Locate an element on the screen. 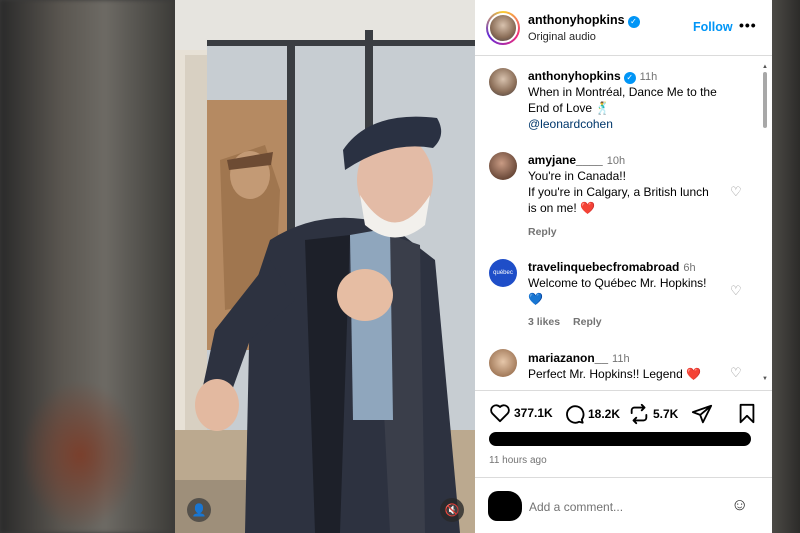  tagged-users-button: 👤 is located at coordinates (199, 510).